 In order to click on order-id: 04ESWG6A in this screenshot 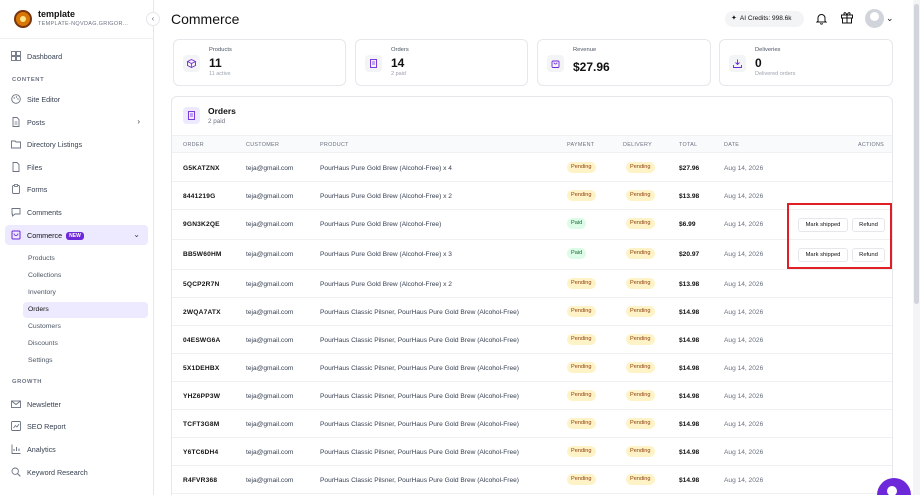, I will do `click(202, 340)`.